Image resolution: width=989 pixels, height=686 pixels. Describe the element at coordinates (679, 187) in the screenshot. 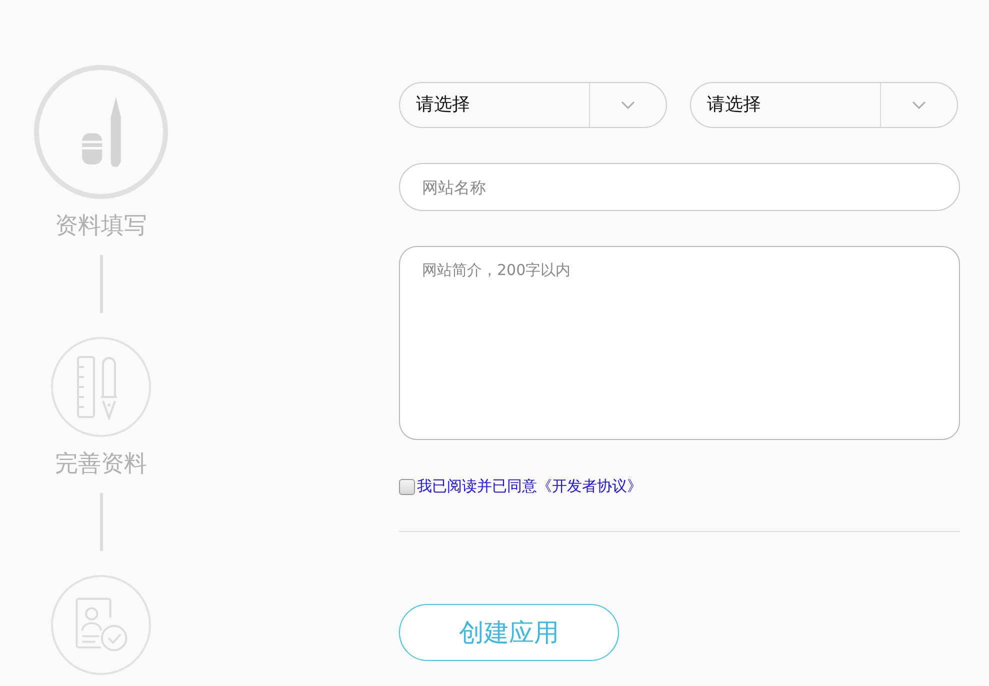

I see `website-name-field: 网站名称` at that location.